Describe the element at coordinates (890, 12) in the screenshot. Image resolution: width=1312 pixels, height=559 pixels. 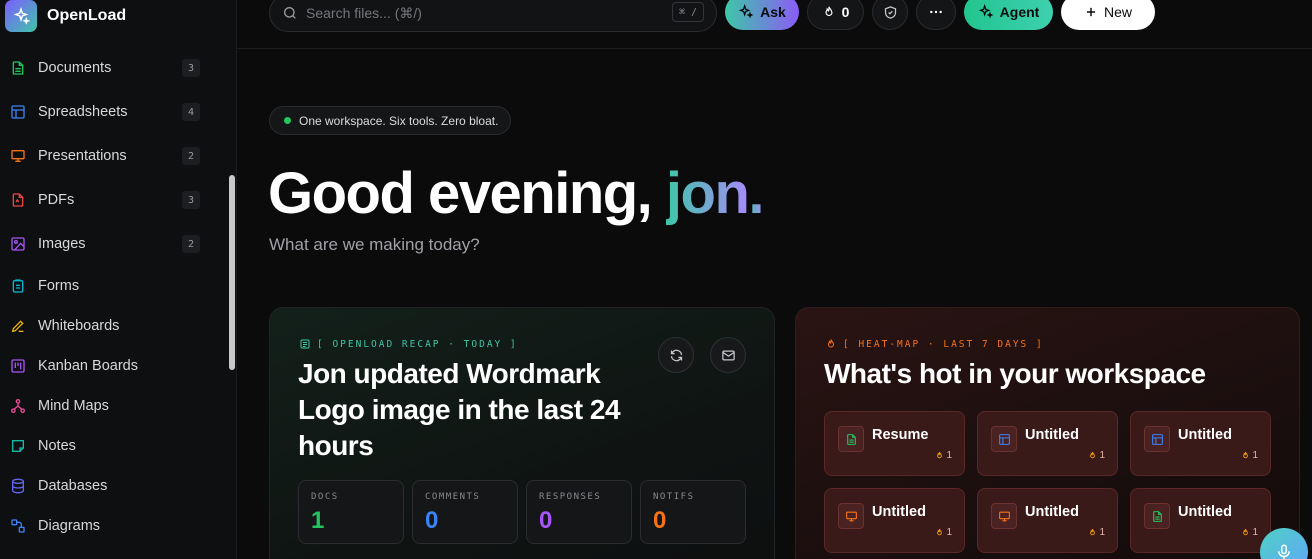
I see `shield-icon` at that location.